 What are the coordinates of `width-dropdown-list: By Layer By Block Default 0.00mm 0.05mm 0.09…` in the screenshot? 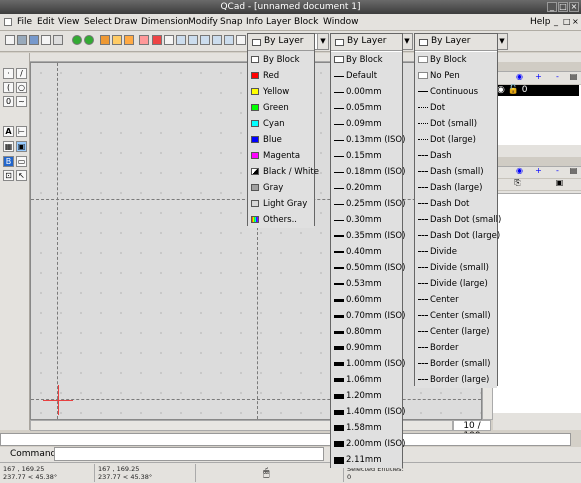 It's located at (367, 250).